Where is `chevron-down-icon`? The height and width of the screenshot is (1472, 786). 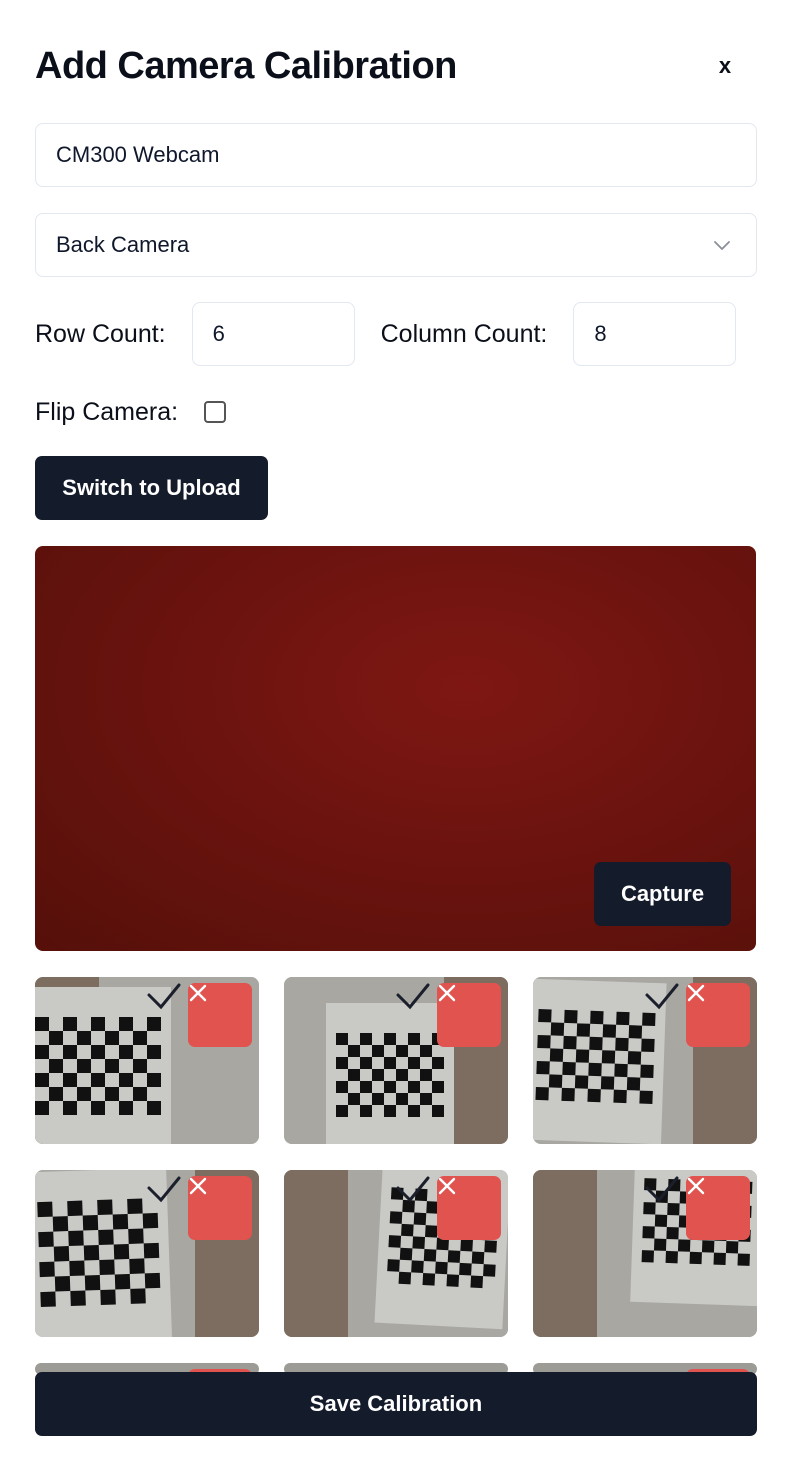
chevron-down-icon is located at coordinates (722, 245).